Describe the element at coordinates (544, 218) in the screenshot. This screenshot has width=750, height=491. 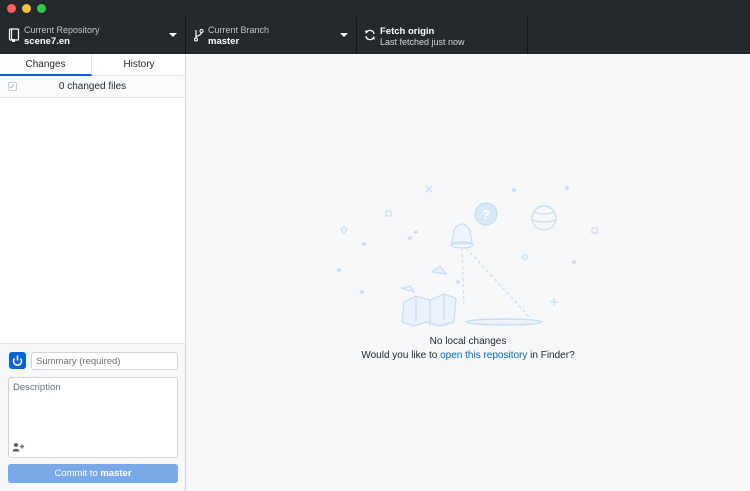
I see `planet-icon` at that location.